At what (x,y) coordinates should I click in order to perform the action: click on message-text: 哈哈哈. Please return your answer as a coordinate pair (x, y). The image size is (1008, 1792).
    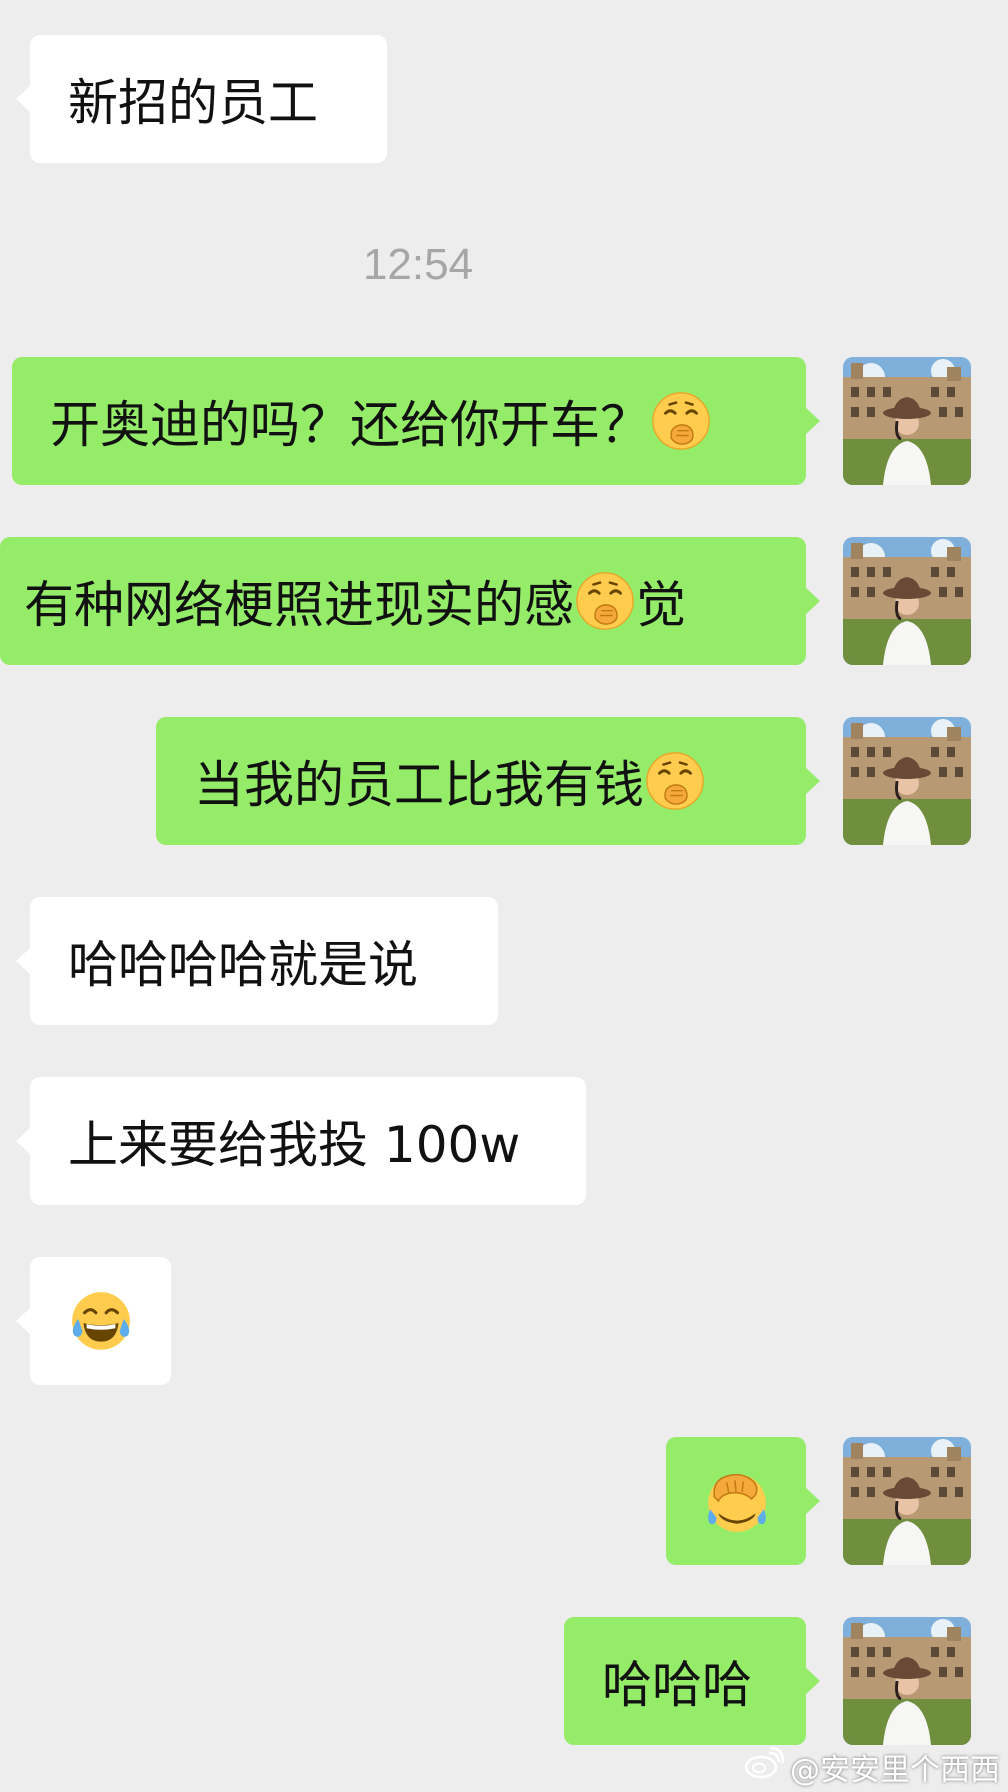
    Looking at the image, I should click on (677, 1685).